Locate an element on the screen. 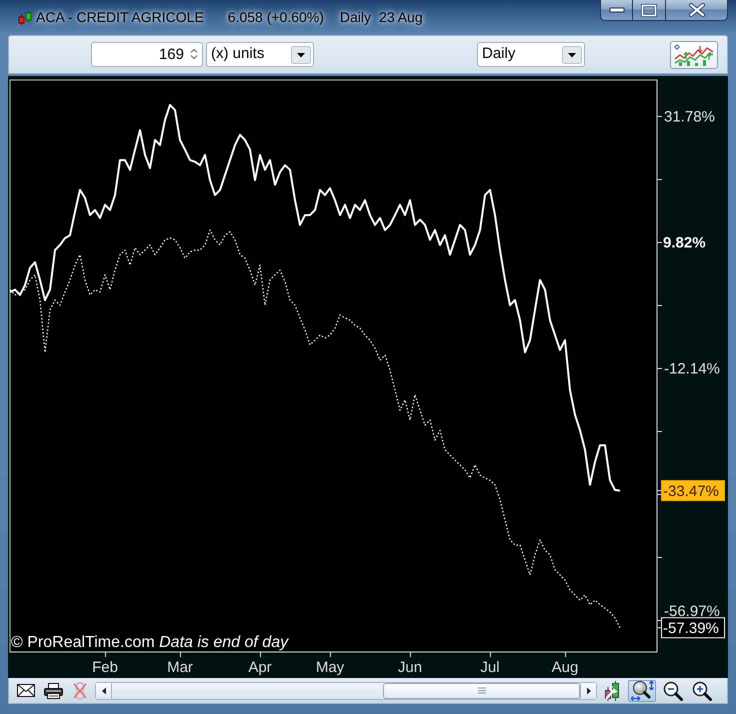 This screenshot has width=736, height=714. zoom-out-icon is located at coordinates (673, 690).